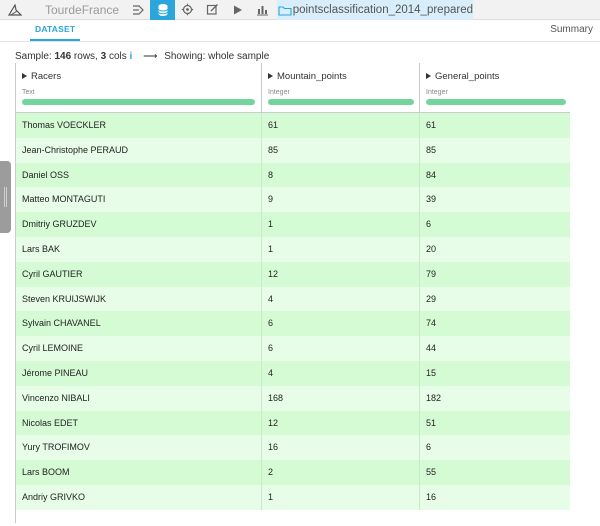  I want to click on table-cell: Lars BOOM, so click(139, 472).